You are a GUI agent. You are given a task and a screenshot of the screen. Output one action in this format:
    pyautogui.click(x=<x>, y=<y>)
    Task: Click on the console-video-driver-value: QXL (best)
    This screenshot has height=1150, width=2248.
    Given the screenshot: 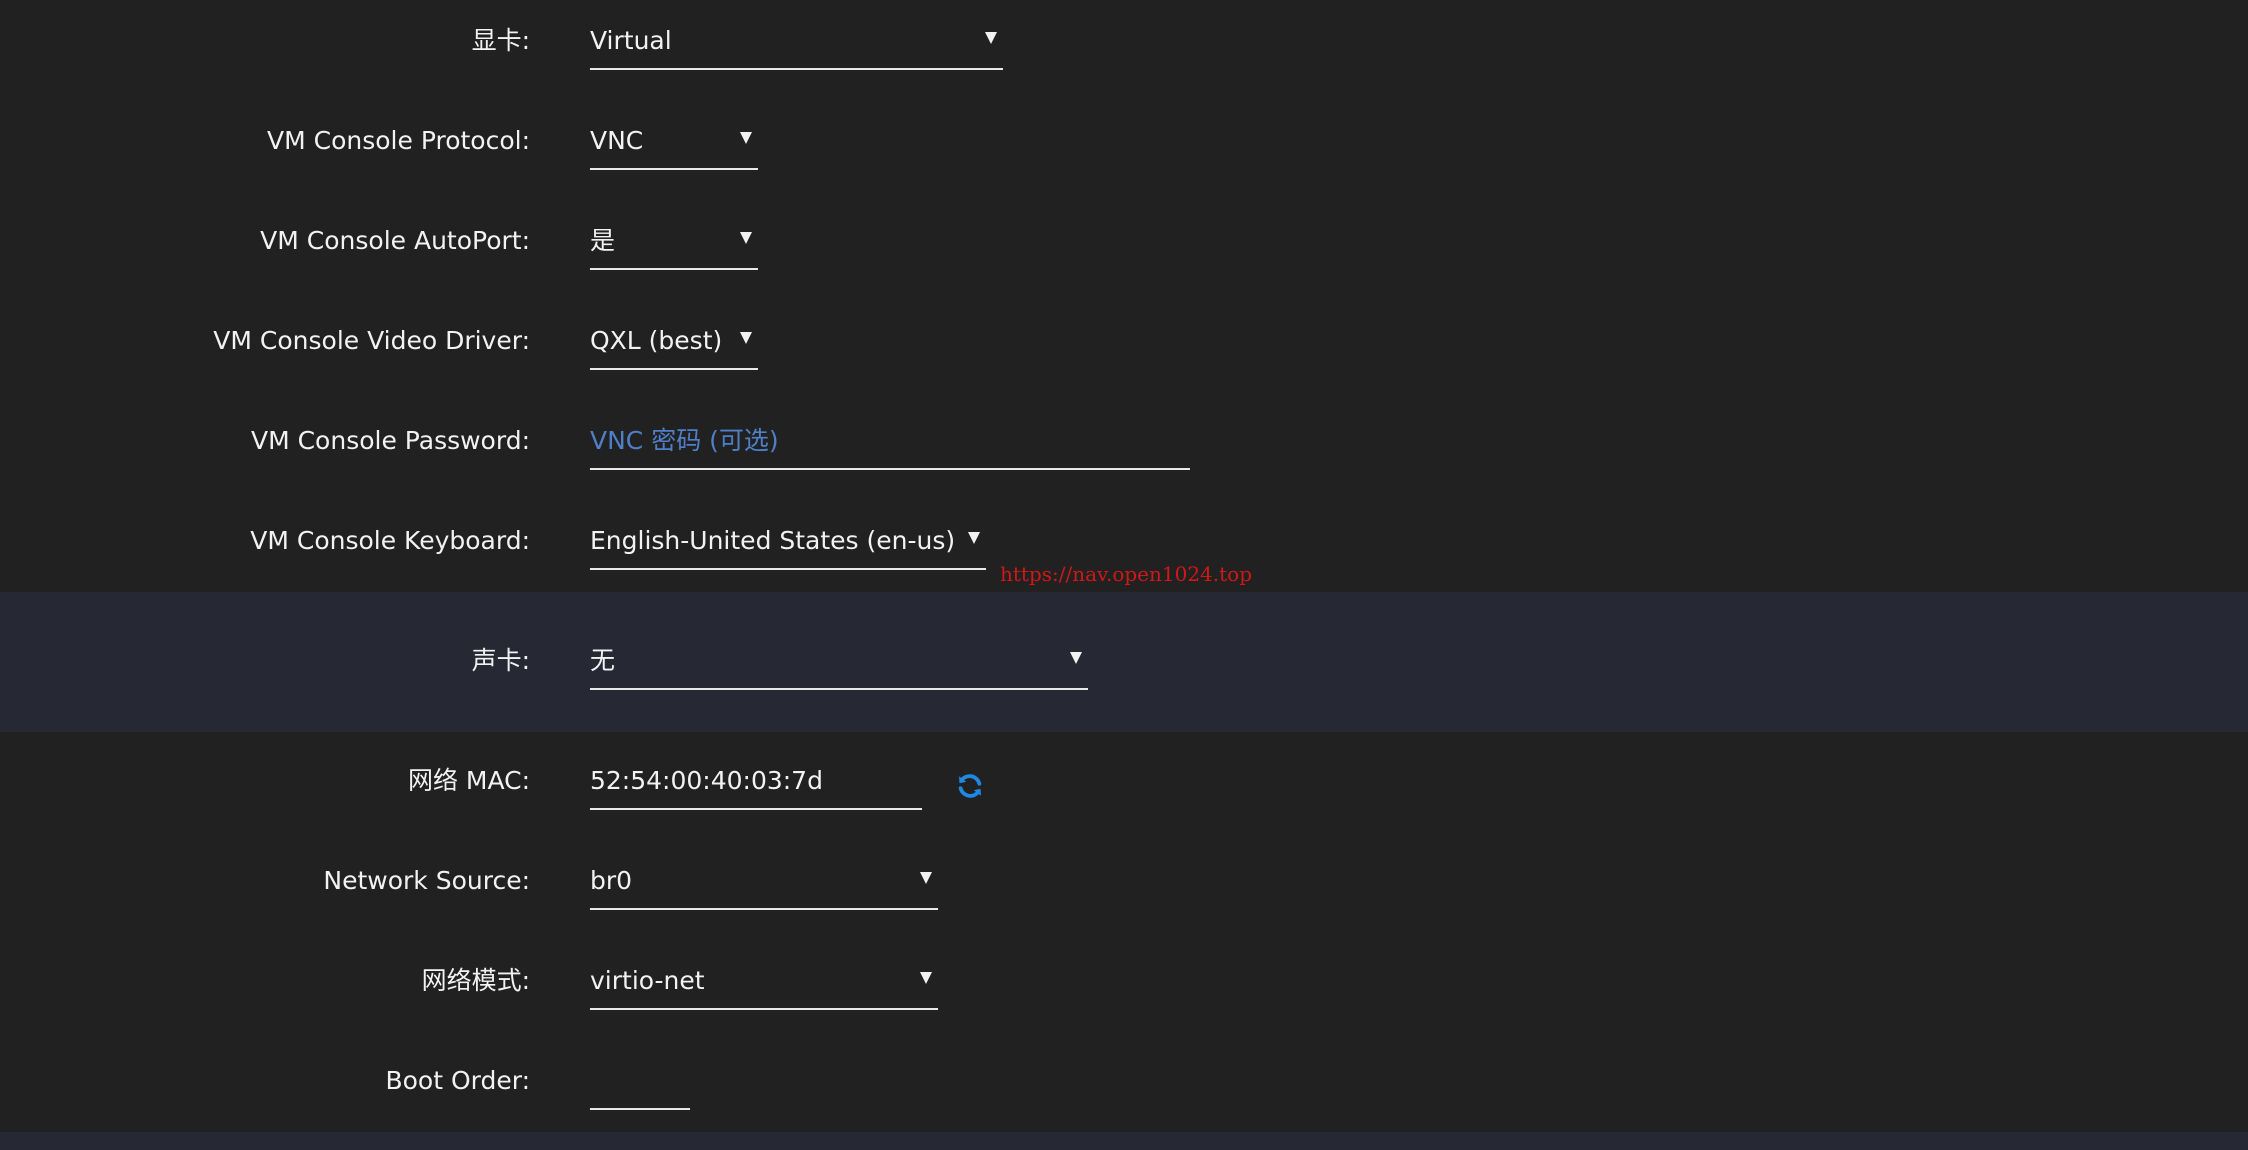 What is the action you would take?
    pyautogui.click(x=656, y=340)
    